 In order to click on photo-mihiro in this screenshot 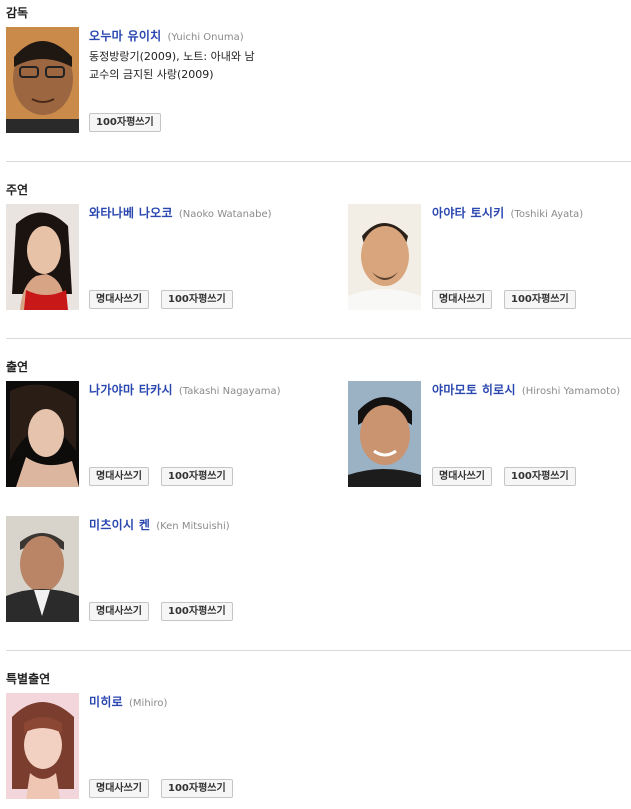, I will do `click(42, 746)`.